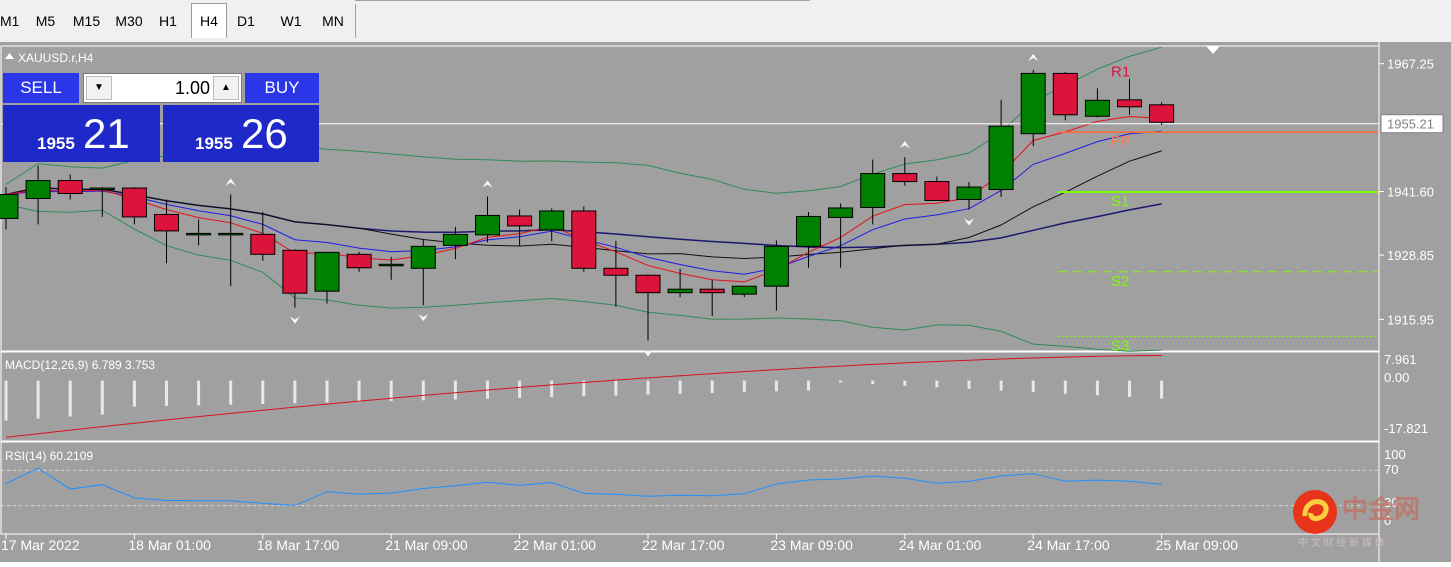 Image resolution: width=1451 pixels, height=567 pixels. What do you see at coordinates (355, 21) in the screenshot?
I see `toolbar-separator` at bounding box center [355, 21].